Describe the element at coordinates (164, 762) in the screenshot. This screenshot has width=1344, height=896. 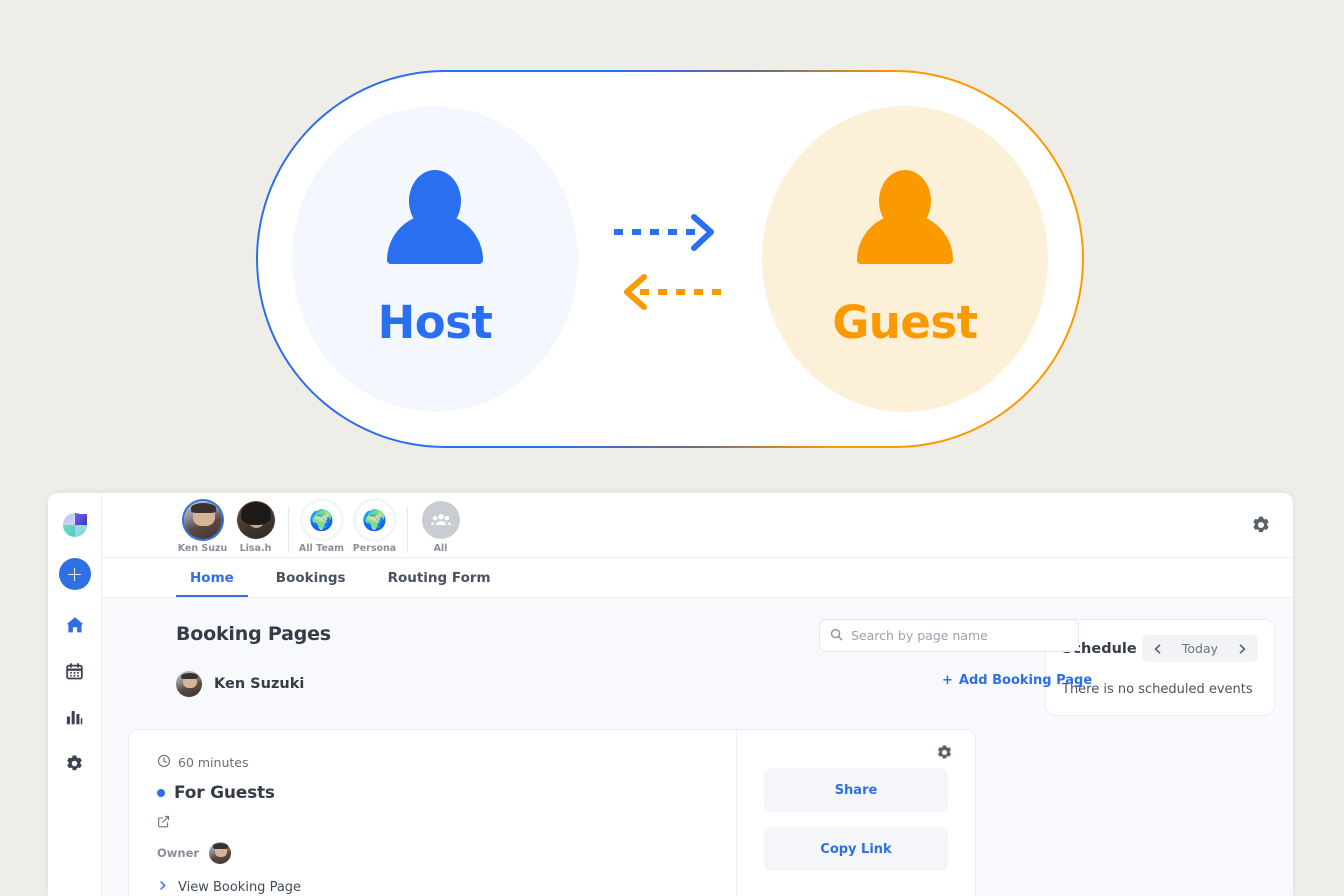
I see `clock-icon` at that location.